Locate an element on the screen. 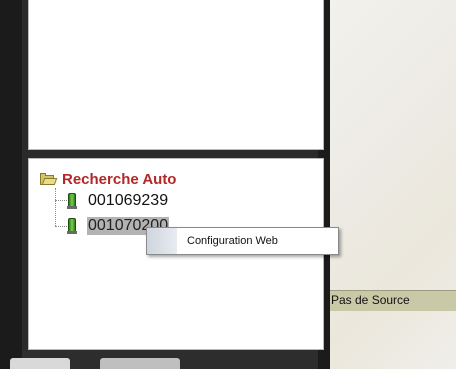  tree-root-label: Recherche Auto is located at coordinates (119, 179).